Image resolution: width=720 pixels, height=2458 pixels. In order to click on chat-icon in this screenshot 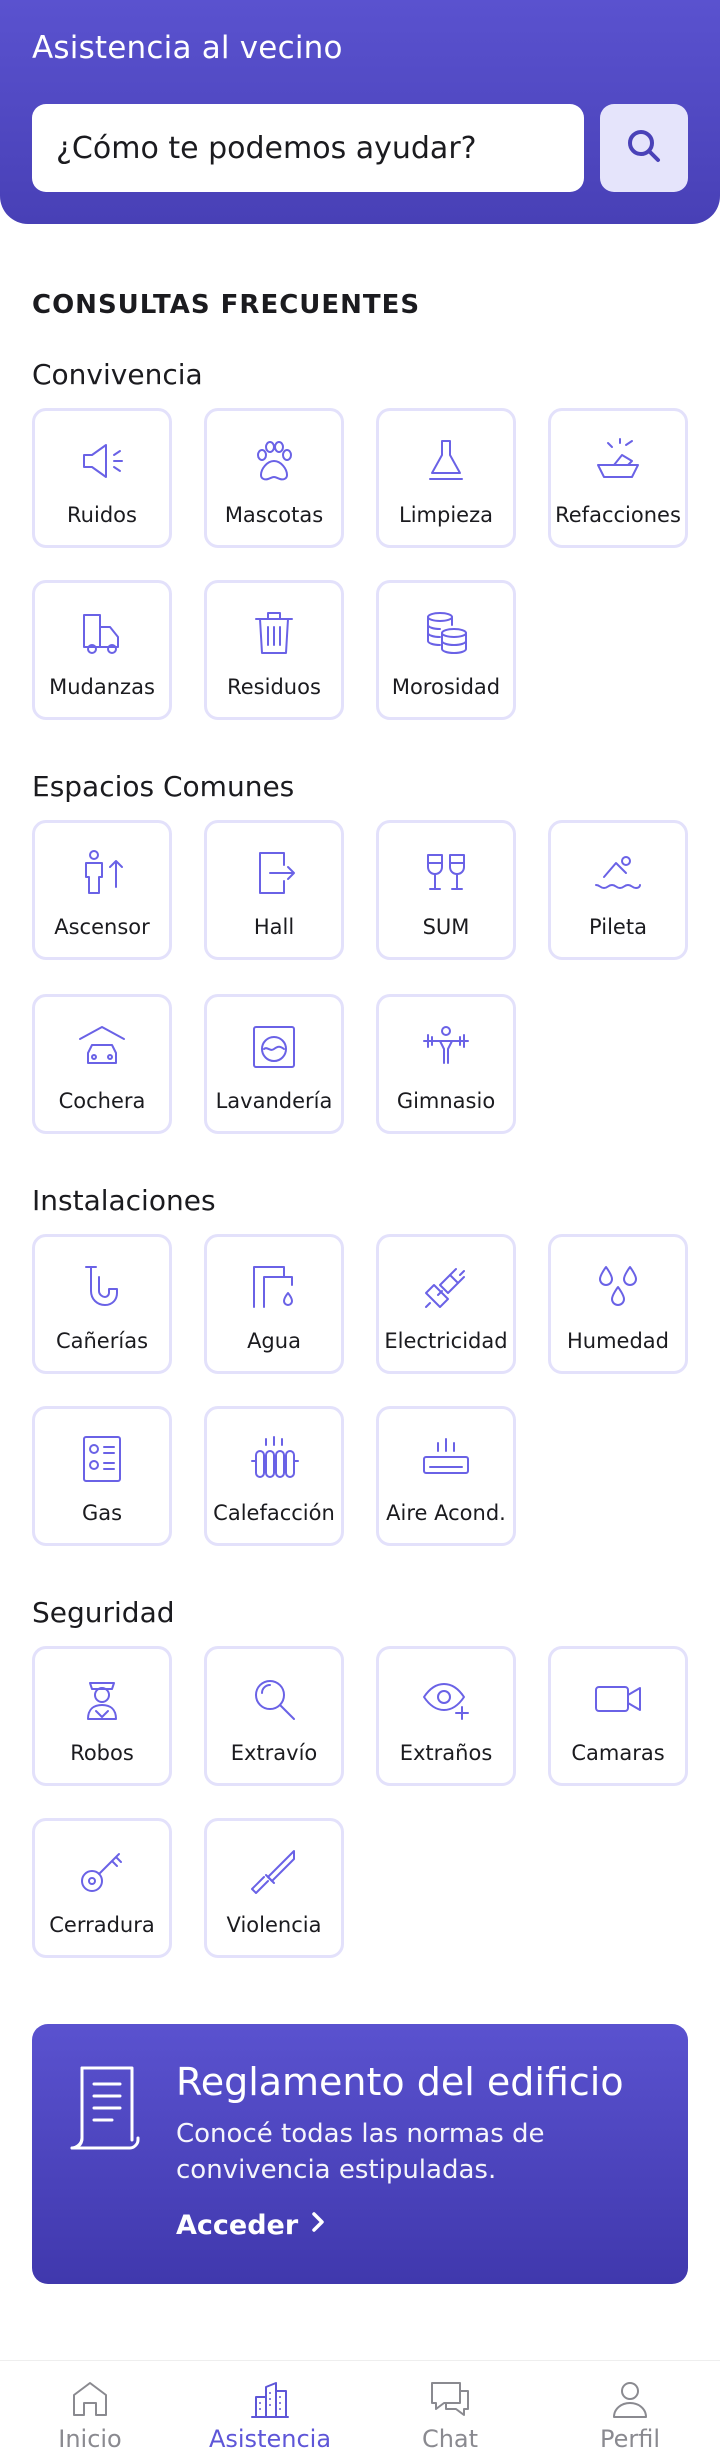, I will do `click(450, 2399)`.